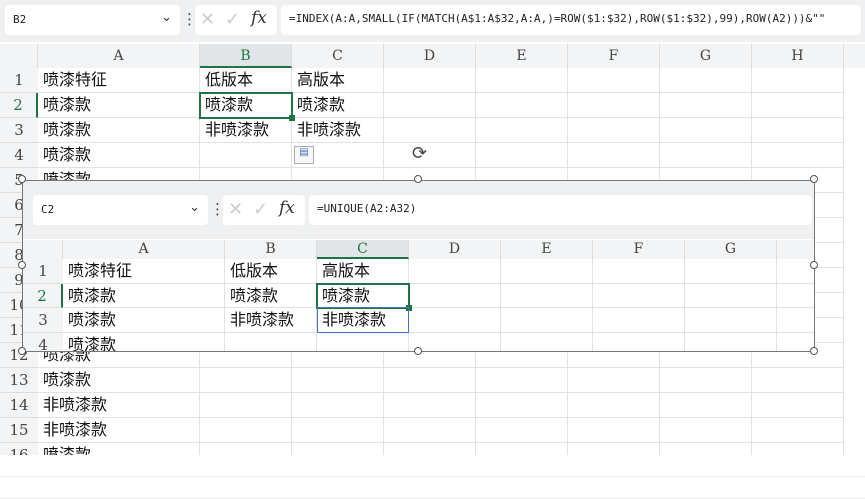 The width and height of the screenshot is (865, 499). I want to click on cell-b3: 非喷漆款, so click(271, 321).